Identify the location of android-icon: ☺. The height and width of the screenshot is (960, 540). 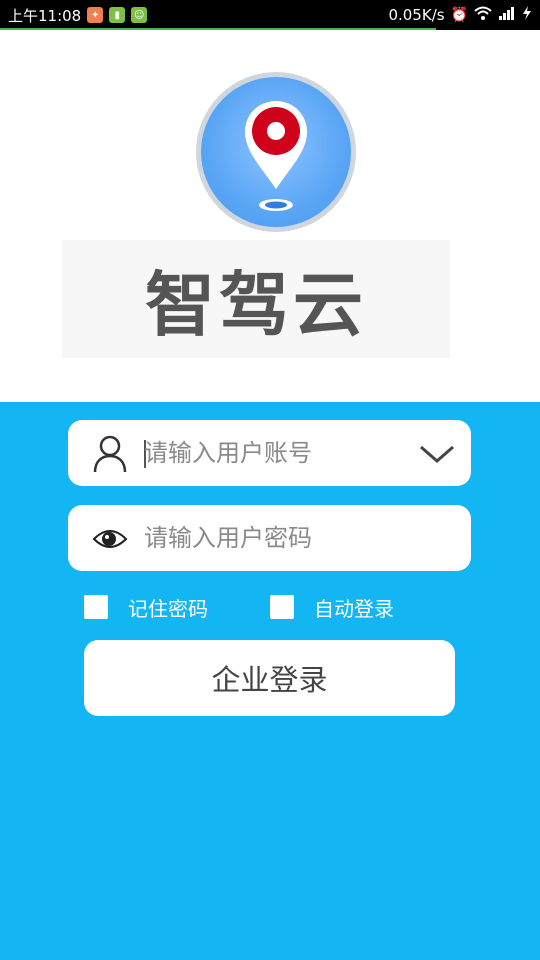
(139, 15).